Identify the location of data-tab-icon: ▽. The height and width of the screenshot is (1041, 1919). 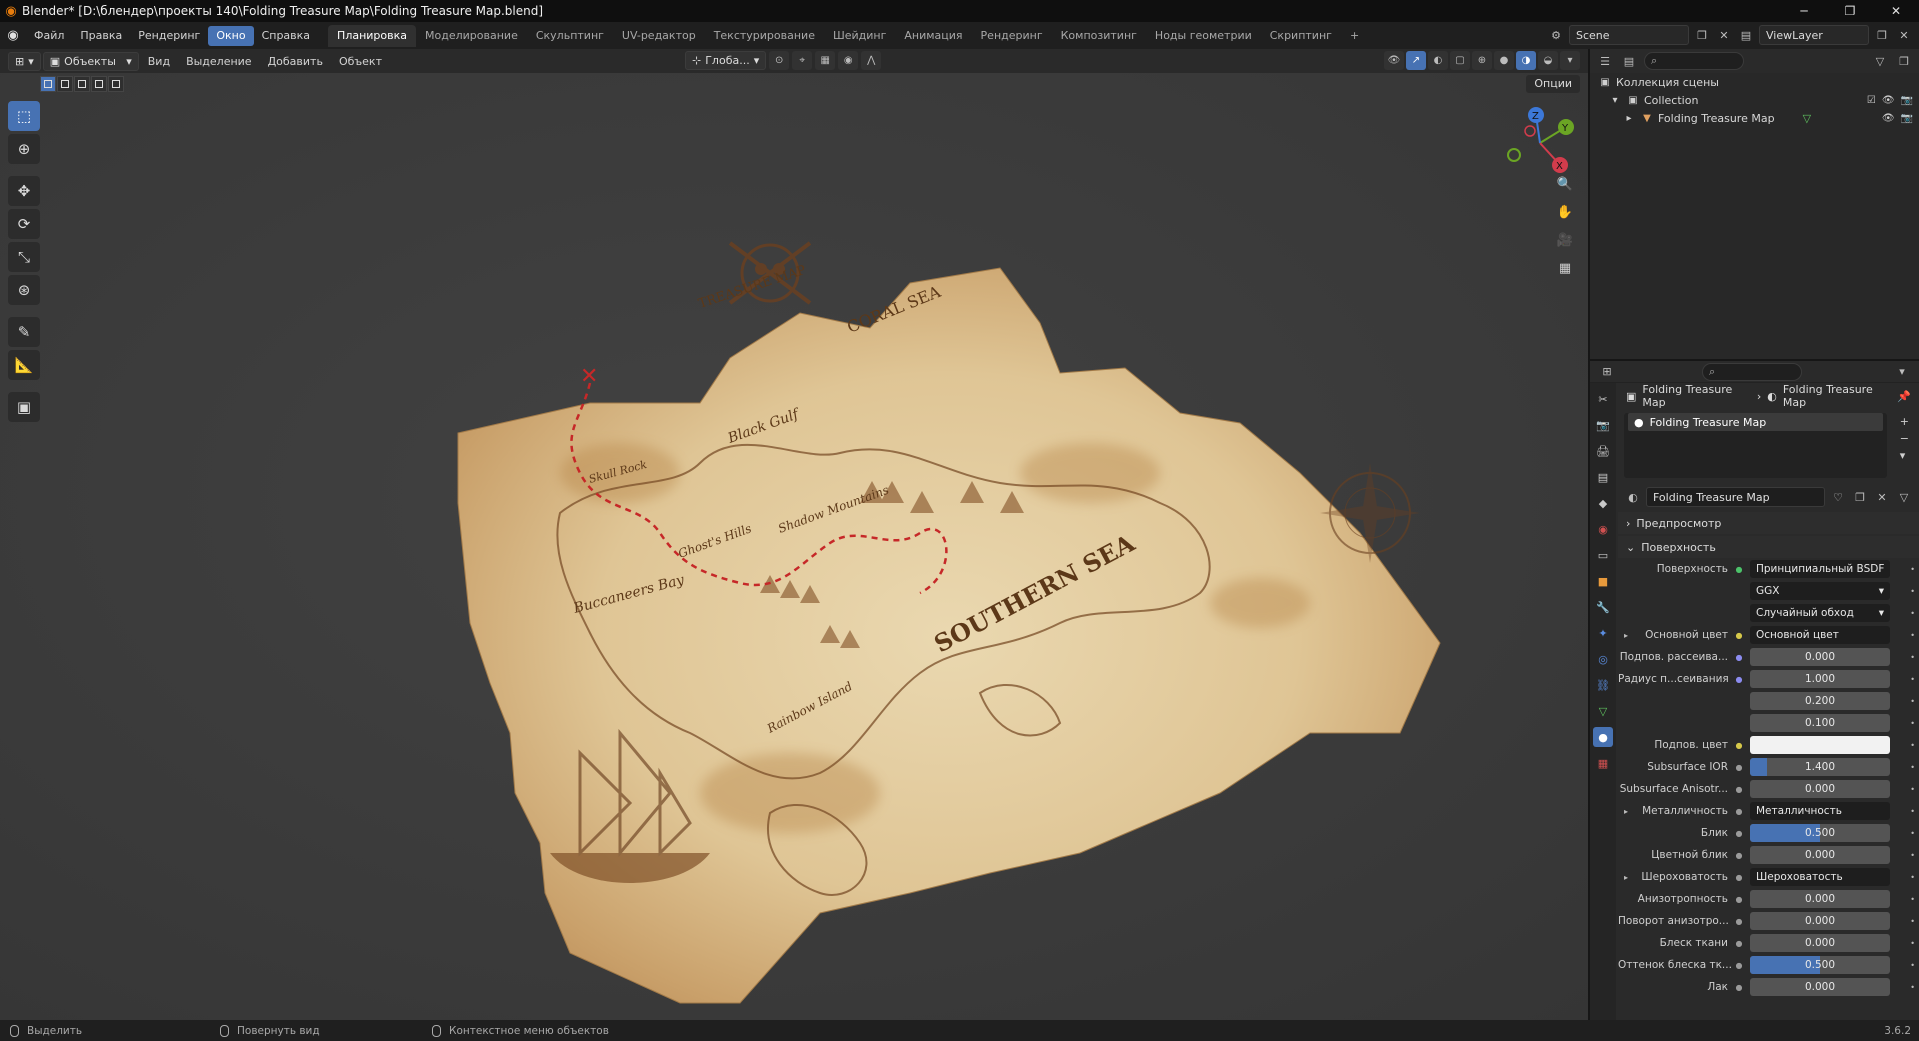
(1603, 711).